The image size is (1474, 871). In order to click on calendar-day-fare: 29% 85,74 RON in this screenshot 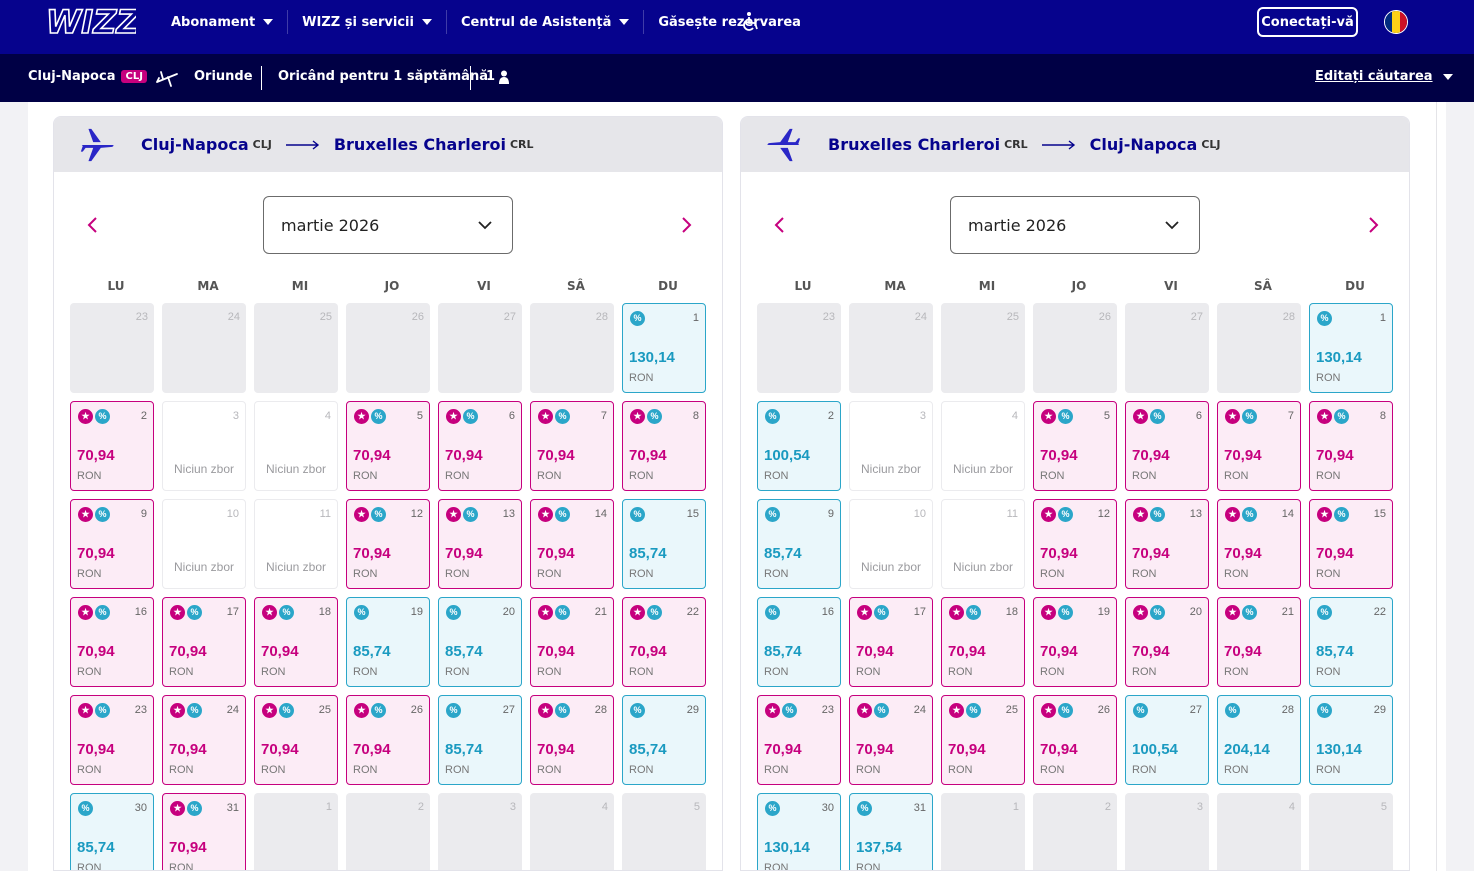, I will do `click(664, 740)`.